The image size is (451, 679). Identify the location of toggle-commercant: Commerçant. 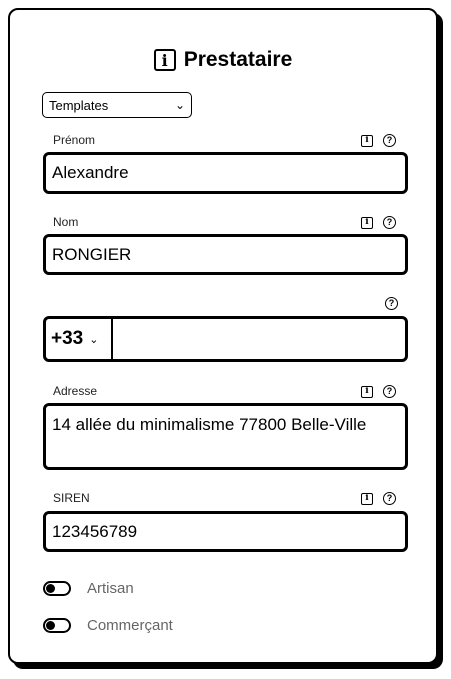
(108, 625).